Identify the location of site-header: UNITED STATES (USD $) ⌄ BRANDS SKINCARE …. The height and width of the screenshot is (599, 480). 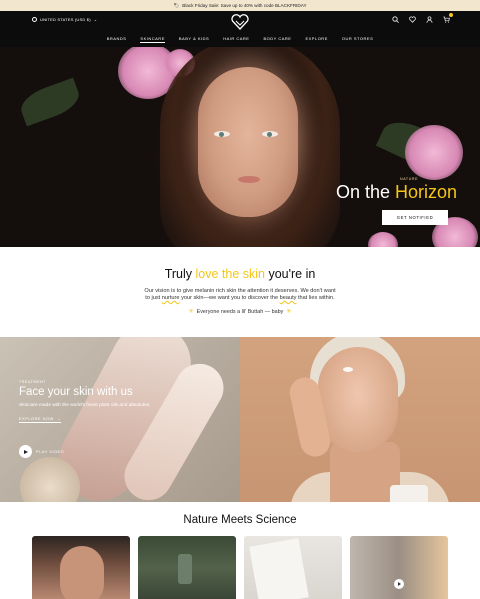
(240, 29).